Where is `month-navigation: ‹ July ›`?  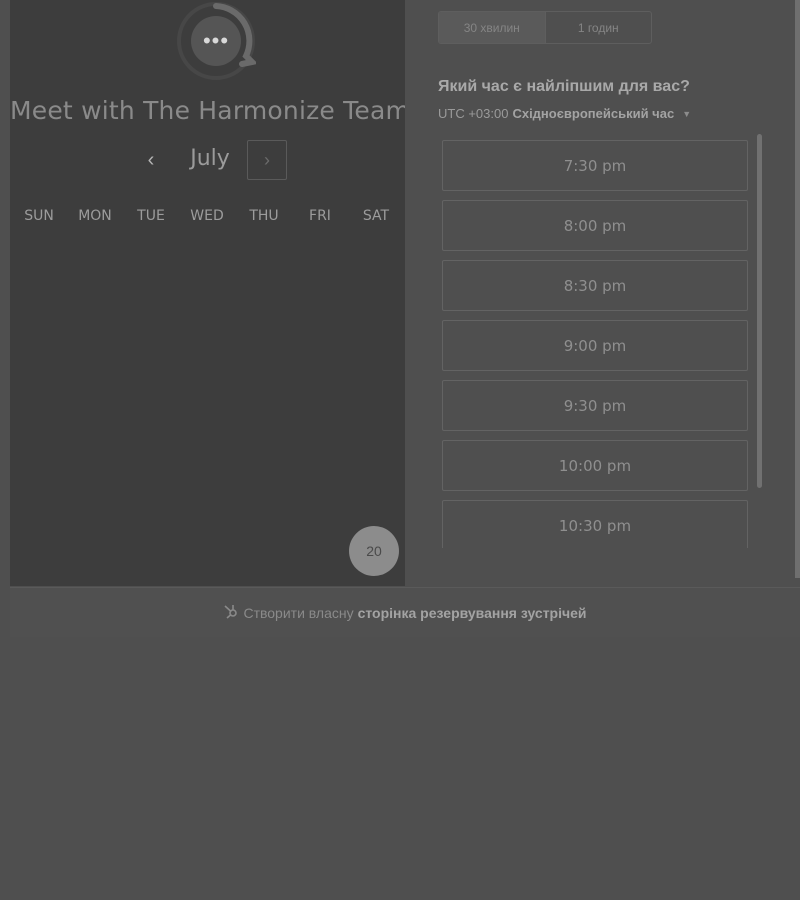
month-navigation: ‹ July › is located at coordinates (207, 161).